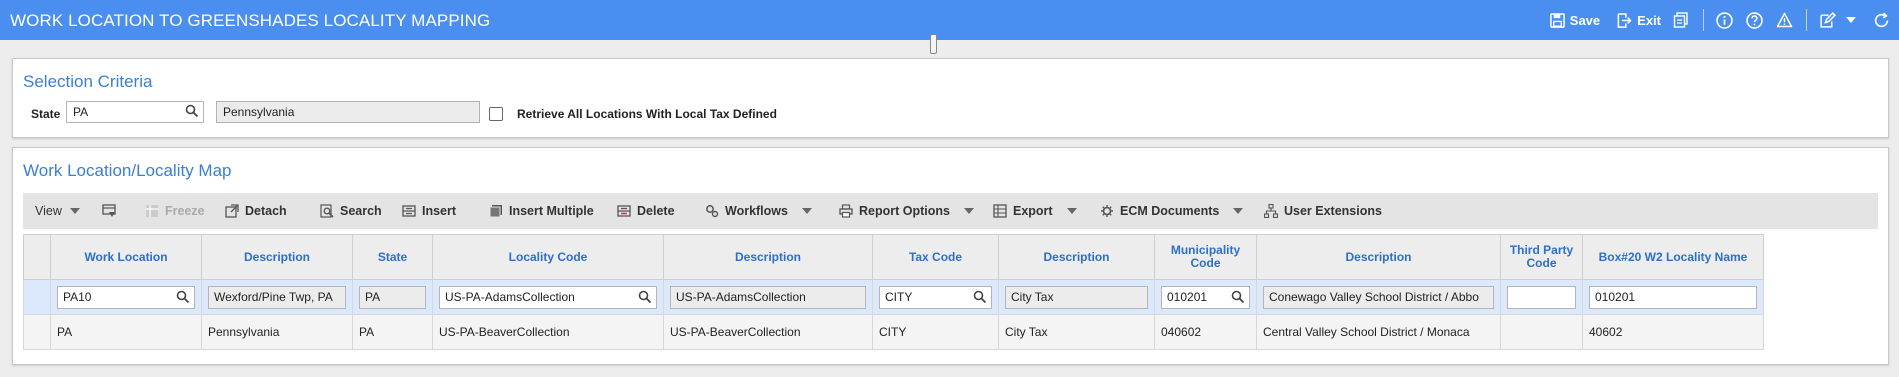 The width and height of the screenshot is (1899, 377). I want to click on search-label: Search, so click(361, 211).